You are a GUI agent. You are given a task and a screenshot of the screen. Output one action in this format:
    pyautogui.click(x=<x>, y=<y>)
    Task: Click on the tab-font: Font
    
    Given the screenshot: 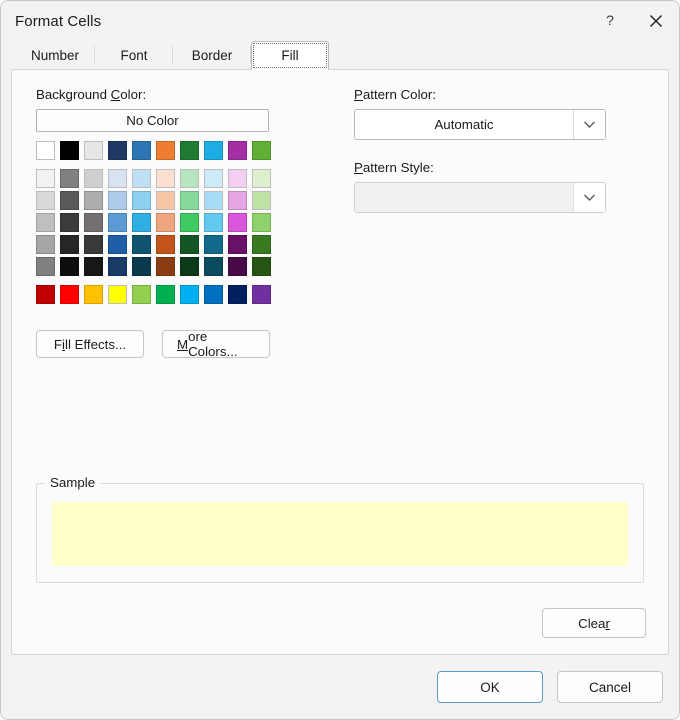 What is the action you would take?
    pyautogui.click(x=134, y=55)
    